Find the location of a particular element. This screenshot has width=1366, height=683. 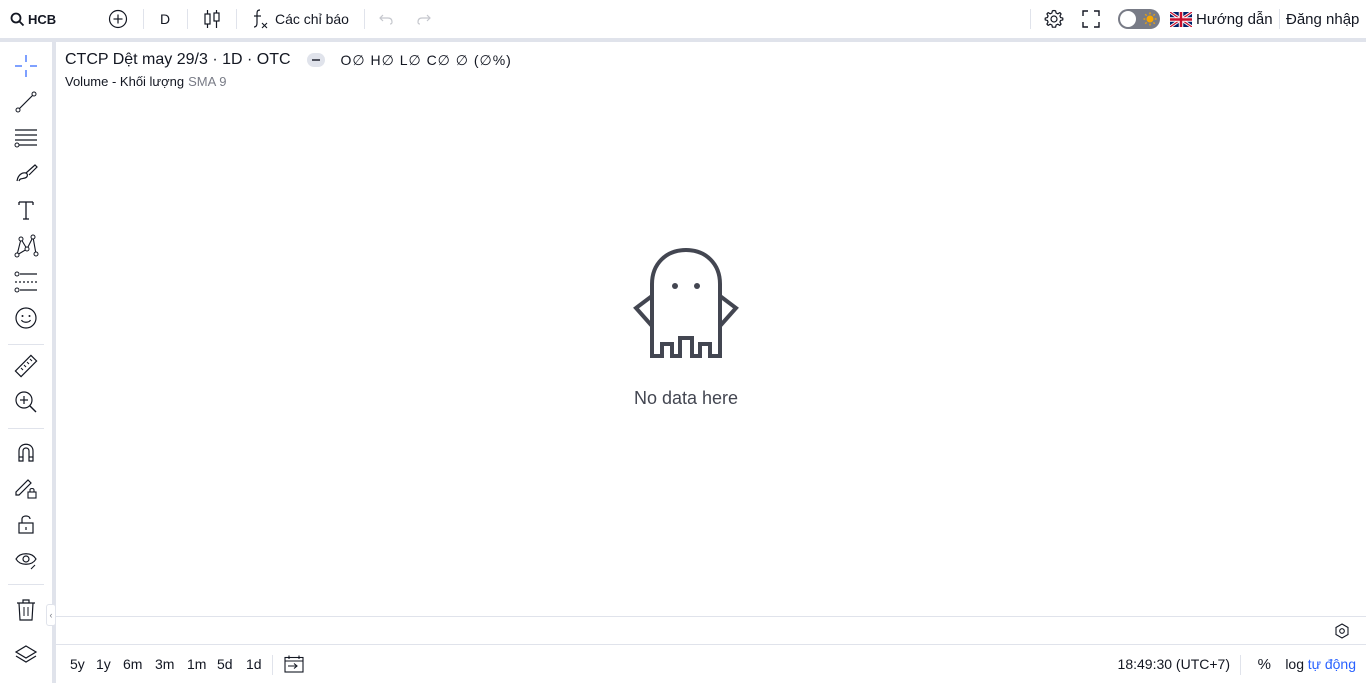

theme-toggle is located at coordinates (1139, 19).